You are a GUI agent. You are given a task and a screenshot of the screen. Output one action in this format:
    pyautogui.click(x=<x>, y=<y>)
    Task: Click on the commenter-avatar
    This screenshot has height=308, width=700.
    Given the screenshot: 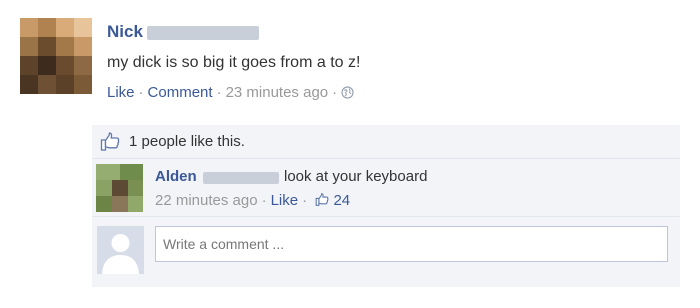 What is the action you would take?
    pyautogui.click(x=119, y=188)
    